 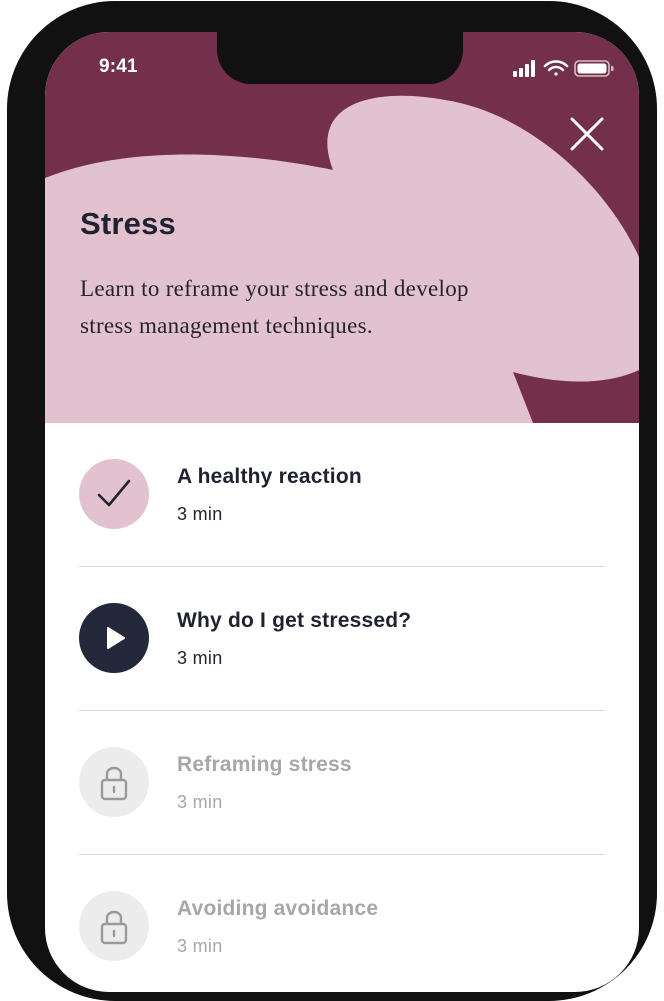 I want to click on wifi-icon, so click(x=556, y=68).